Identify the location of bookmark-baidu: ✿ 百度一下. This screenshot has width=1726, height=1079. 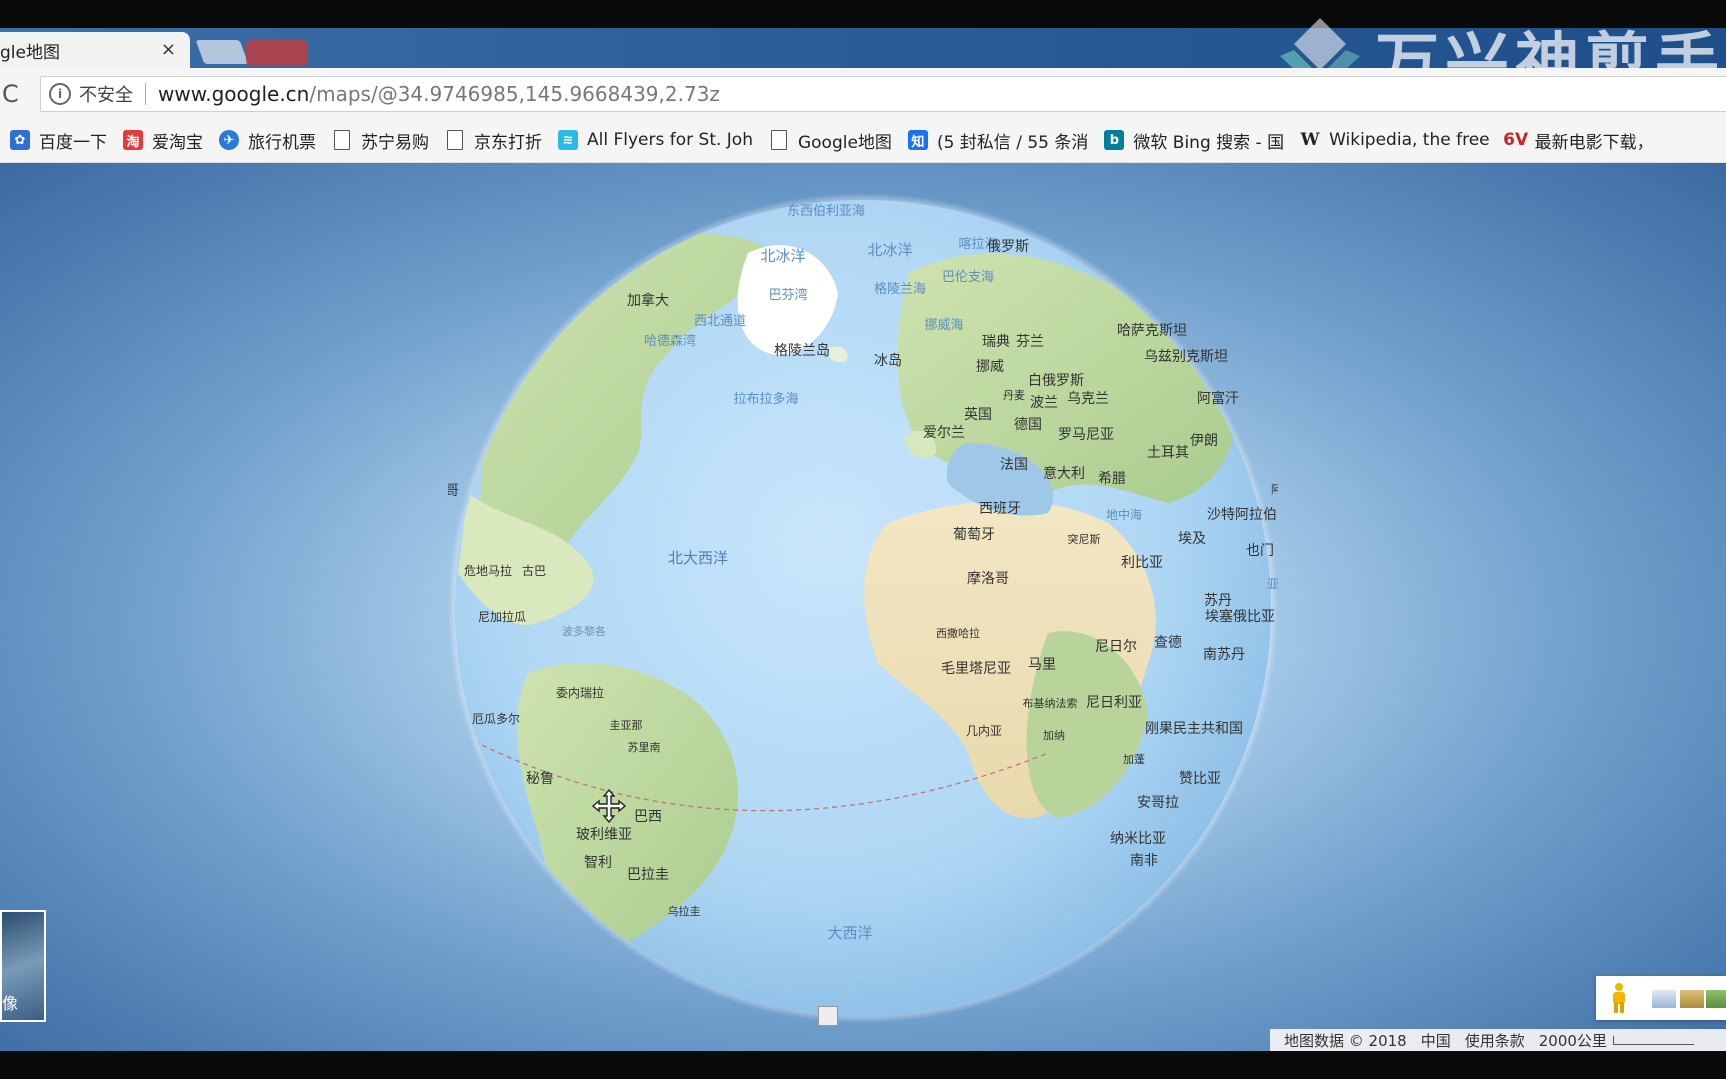
(58, 140).